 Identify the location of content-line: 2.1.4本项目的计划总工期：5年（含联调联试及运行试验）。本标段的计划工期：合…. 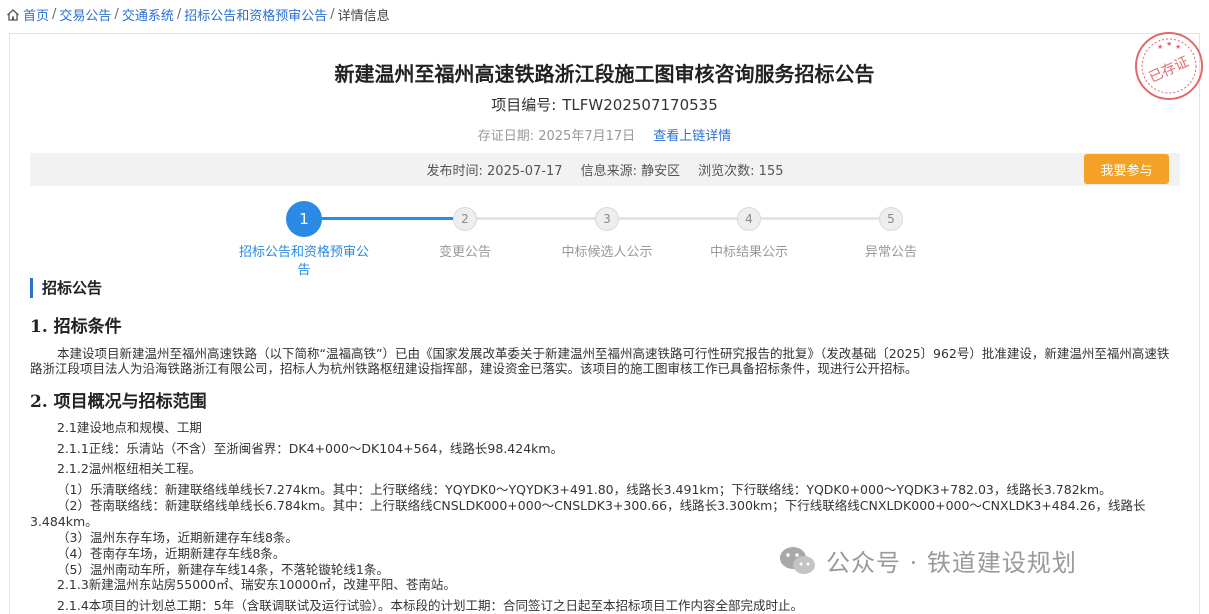
(430, 605).